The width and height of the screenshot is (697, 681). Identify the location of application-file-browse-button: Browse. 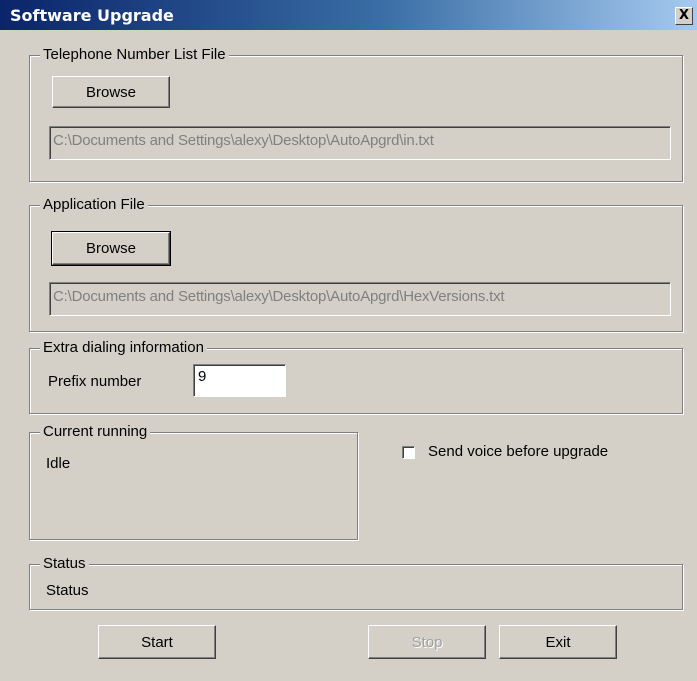
(111, 248).